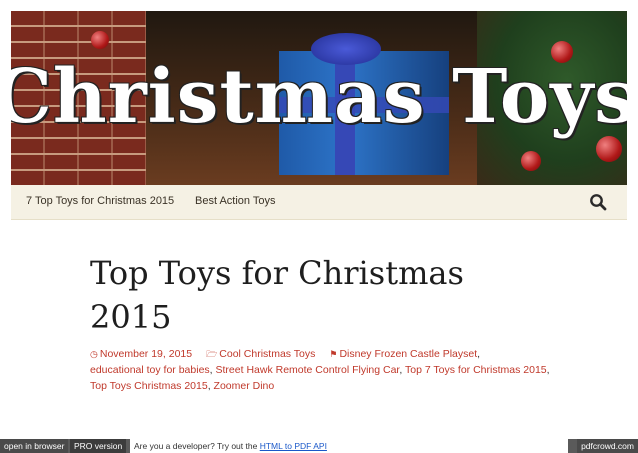 The image size is (638, 453). I want to click on developer-text: Are you a developer? Try out the, so click(196, 446).